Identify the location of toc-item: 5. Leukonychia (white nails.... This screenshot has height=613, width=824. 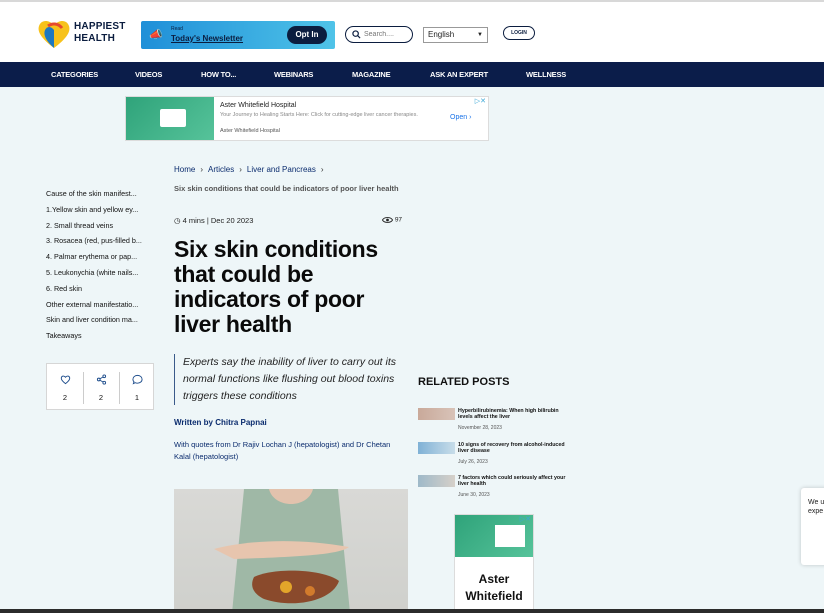
(99, 275).